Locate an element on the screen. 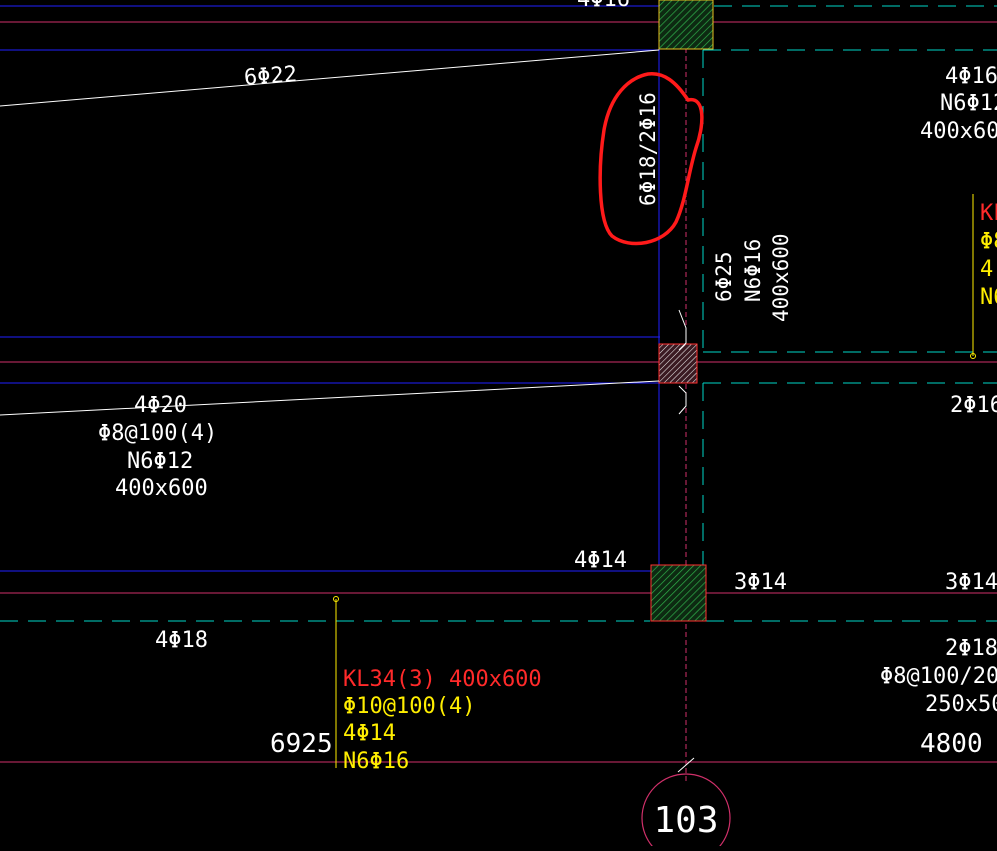 The height and width of the screenshot is (851, 997). label-support-rebar-mid: 3Φ14 is located at coordinates (760, 582).